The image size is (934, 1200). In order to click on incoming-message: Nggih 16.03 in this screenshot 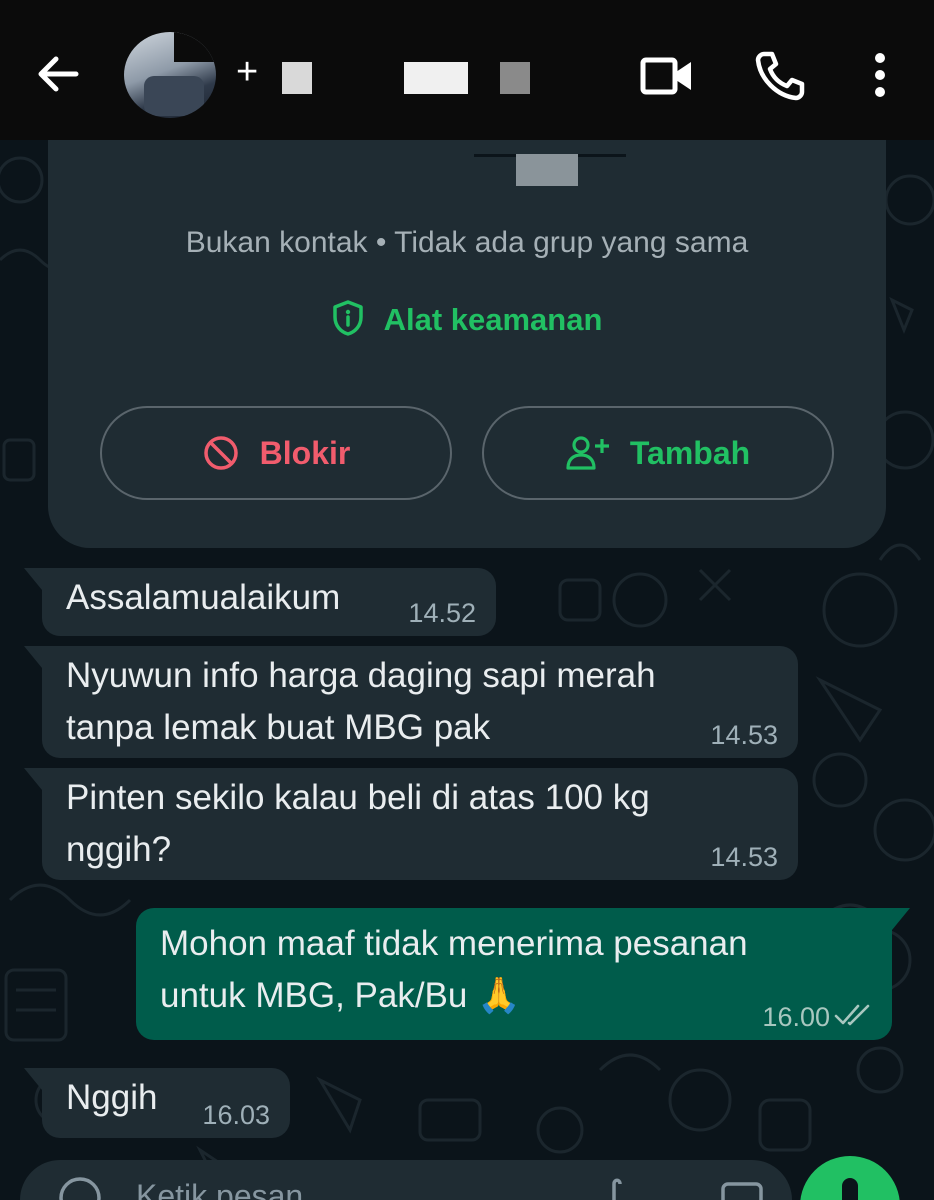, I will do `click(166, 1103)`.